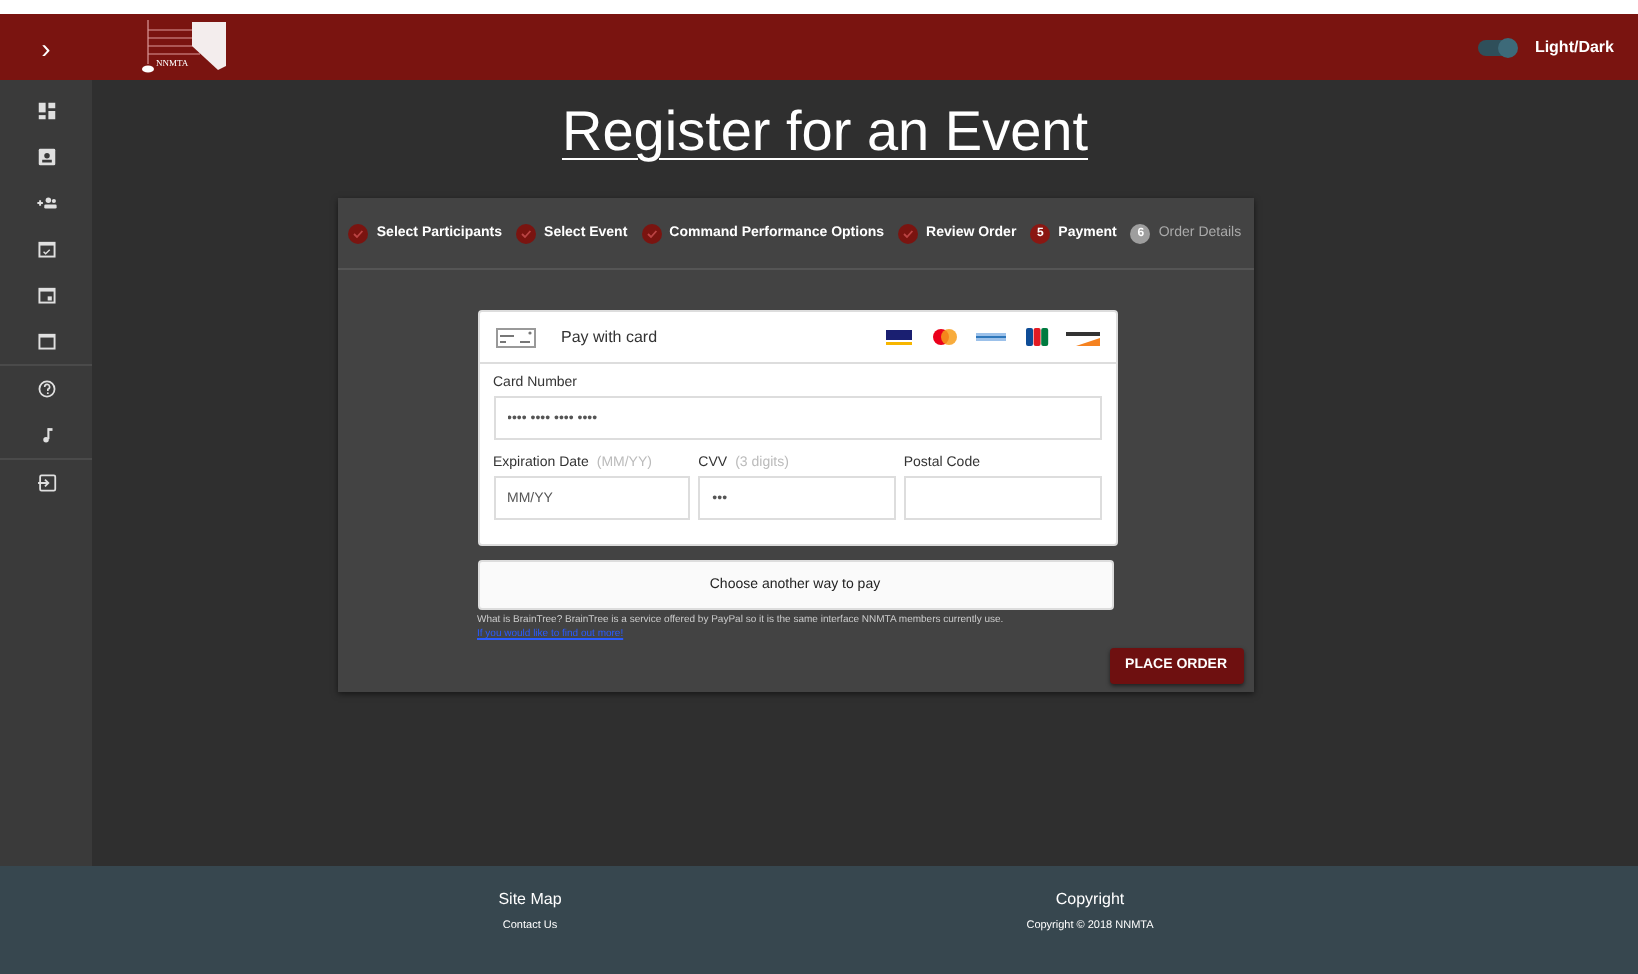  I want to click on menu-toggle-button: ›, so click(46, 47).